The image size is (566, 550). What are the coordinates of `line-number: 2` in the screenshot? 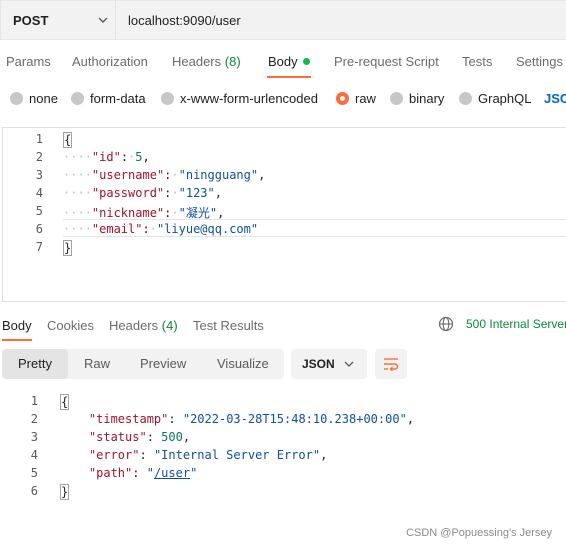 It's located at (34, 419).